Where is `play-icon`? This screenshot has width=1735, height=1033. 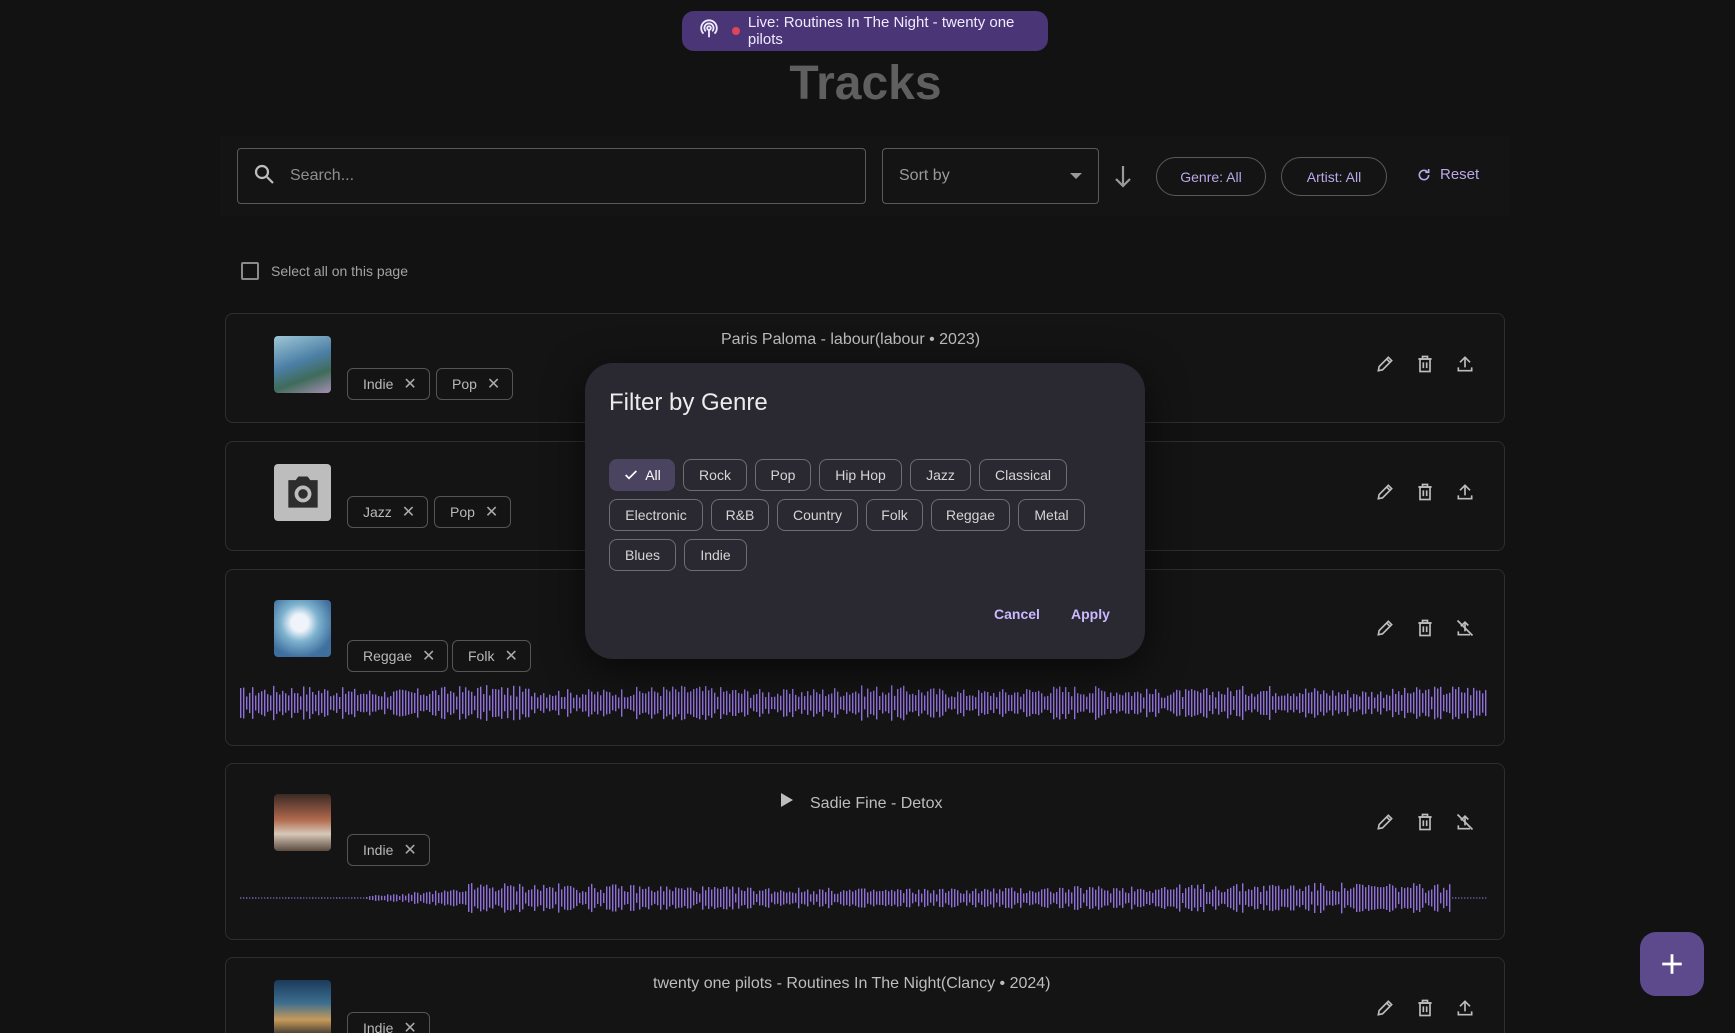
play-icon is located at coordinates (787, 800).